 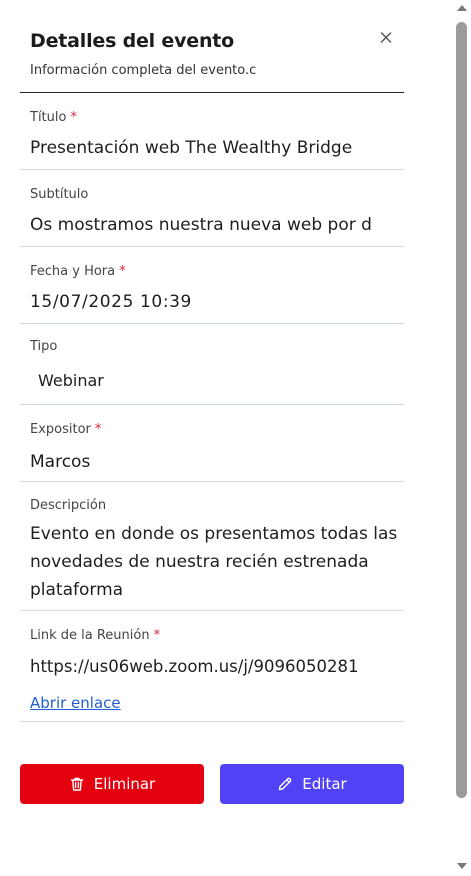 I want to click on dialog-title: Detalles del evento, so click(x=132, y=41).